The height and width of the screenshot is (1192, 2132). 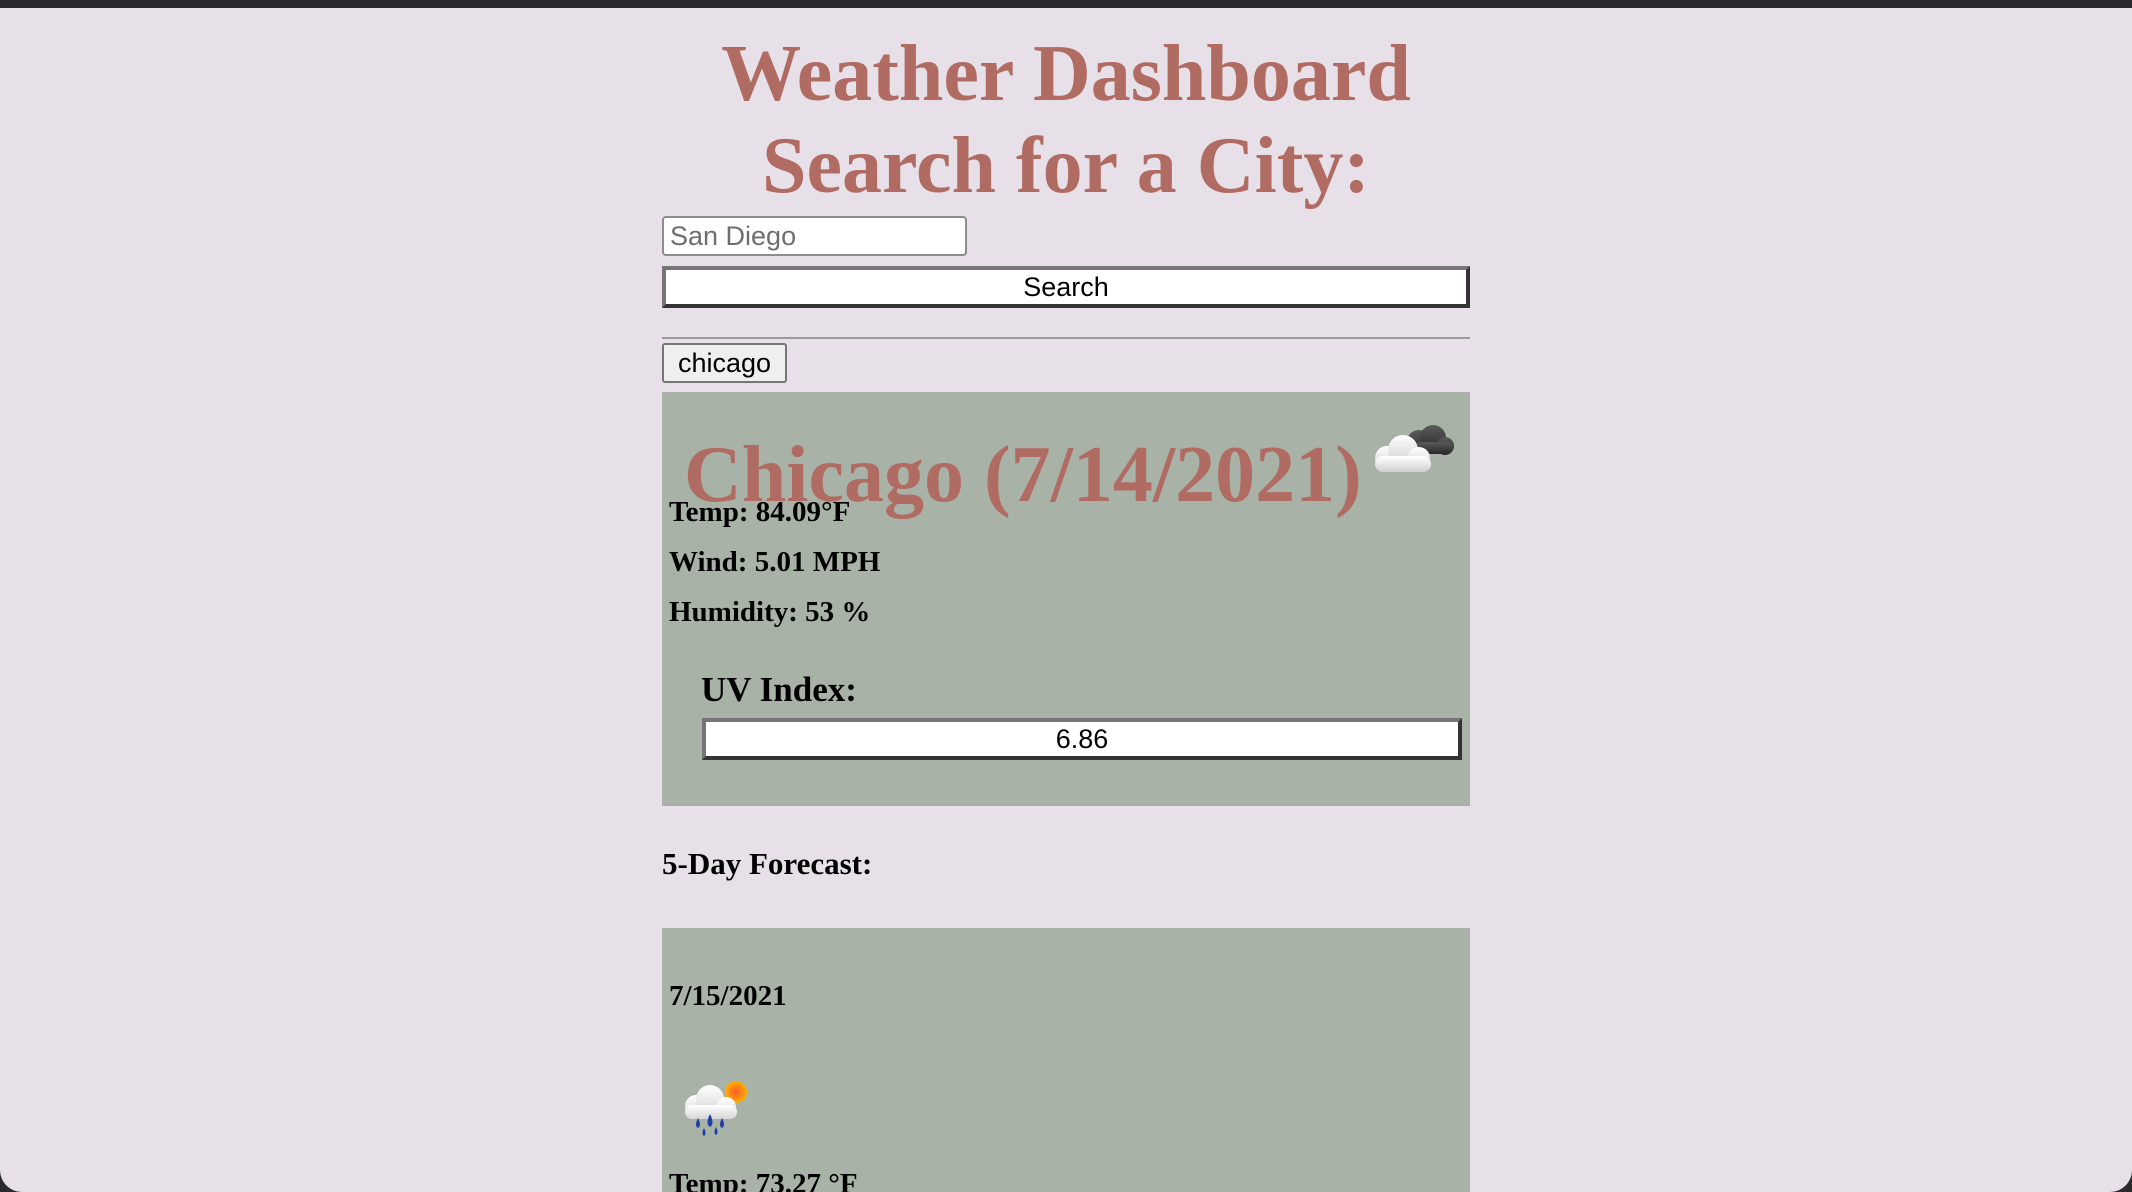 I want to click on window-top-bar, so click(x=1066, y=4).